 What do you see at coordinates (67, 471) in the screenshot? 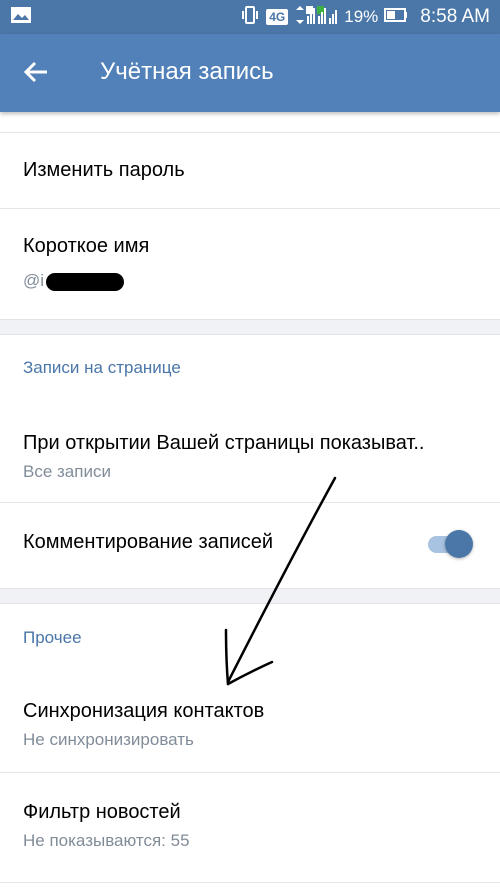
I see `show-on-open-value: Все записи` at bounding box center [67, 471].